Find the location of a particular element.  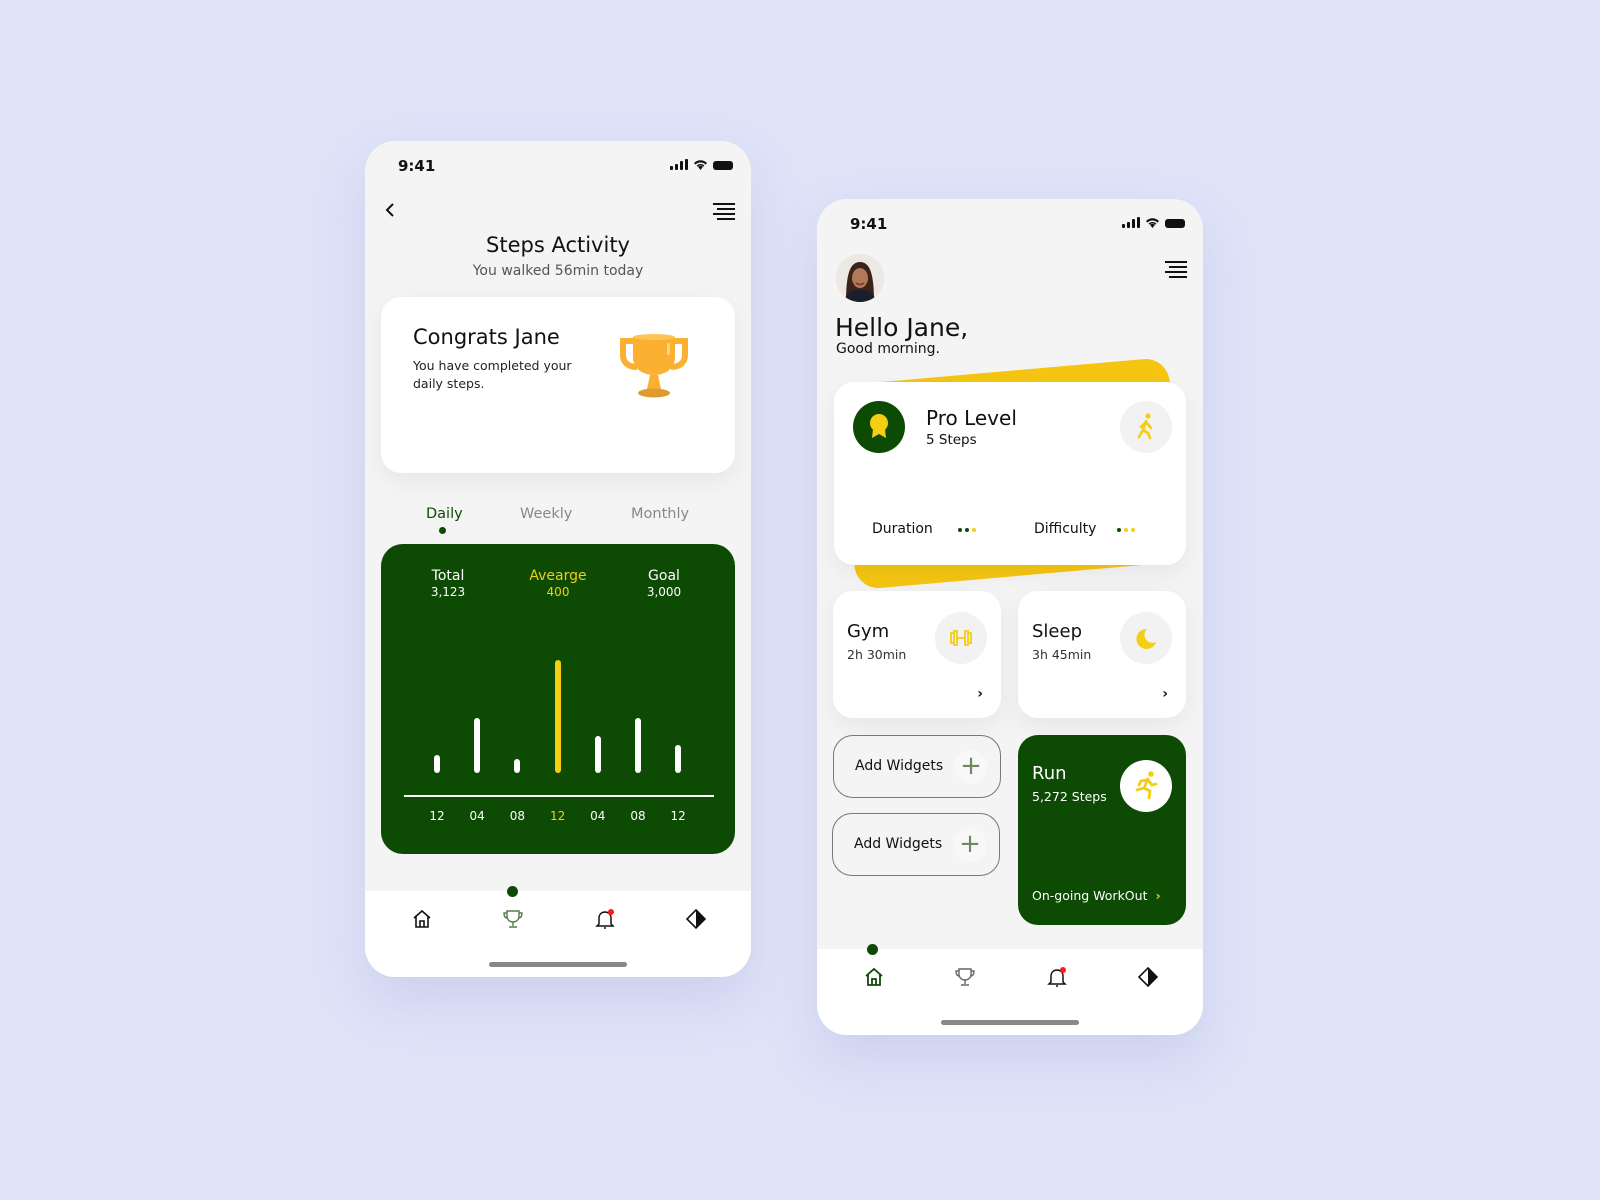

sleep-card: Sleep 3h 45min › is located at coordinates (1102, 654).